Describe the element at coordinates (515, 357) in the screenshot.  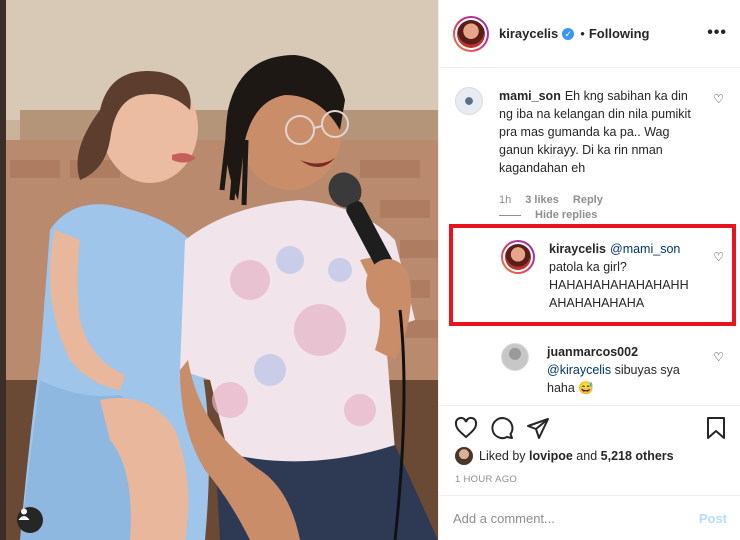
I see `reply-author-avatar` at that location.